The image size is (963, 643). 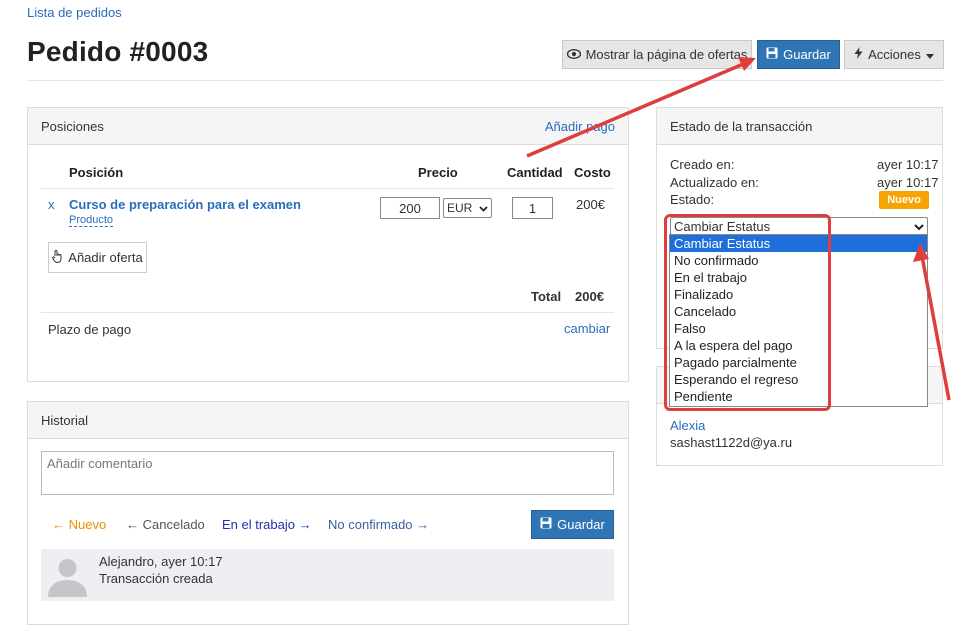 I want to click on lightning-icon, so click(x=858, y=54).